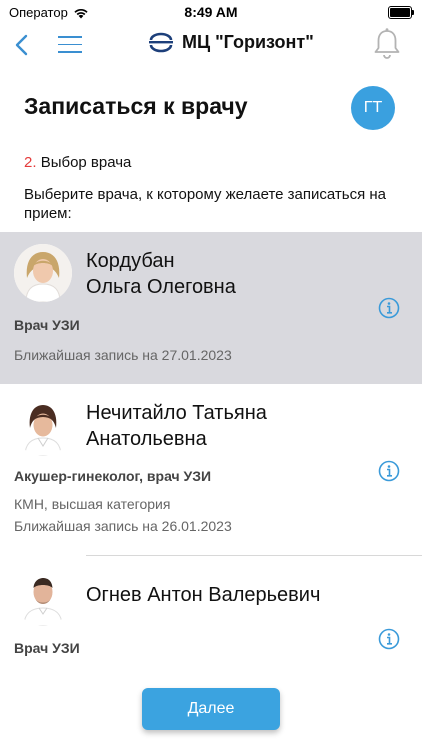  Describe the element at coordinates (146, 439) in the screenshot. I see `doctor-name-line2: Анатольевна` at that location.